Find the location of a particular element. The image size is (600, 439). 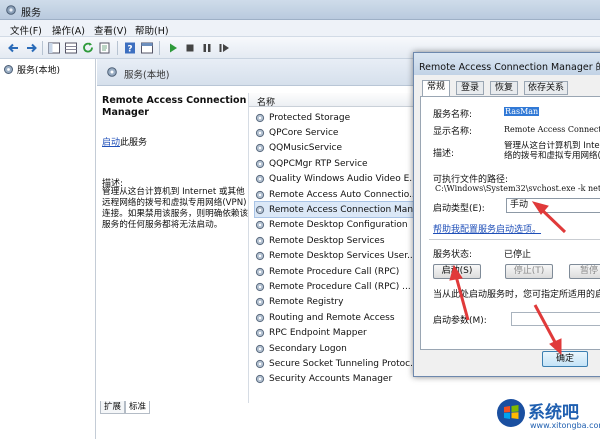

dialog-title: Remote Access Connection Manager 的属性 is located at coordinates (509, 67).